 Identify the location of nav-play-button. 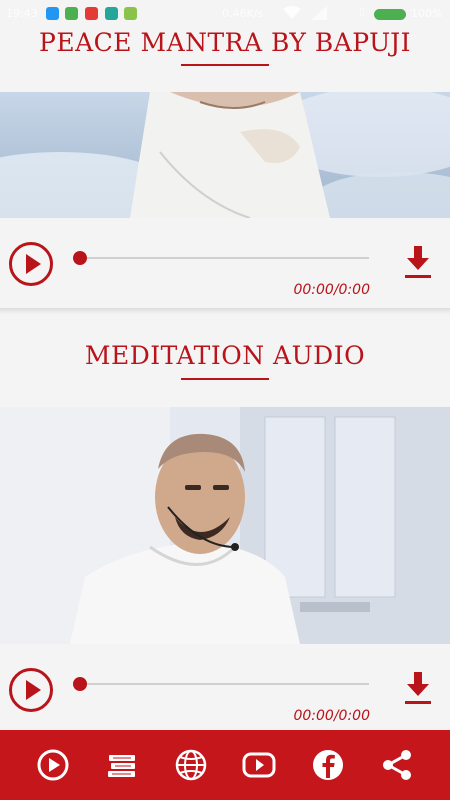
(53, 765).